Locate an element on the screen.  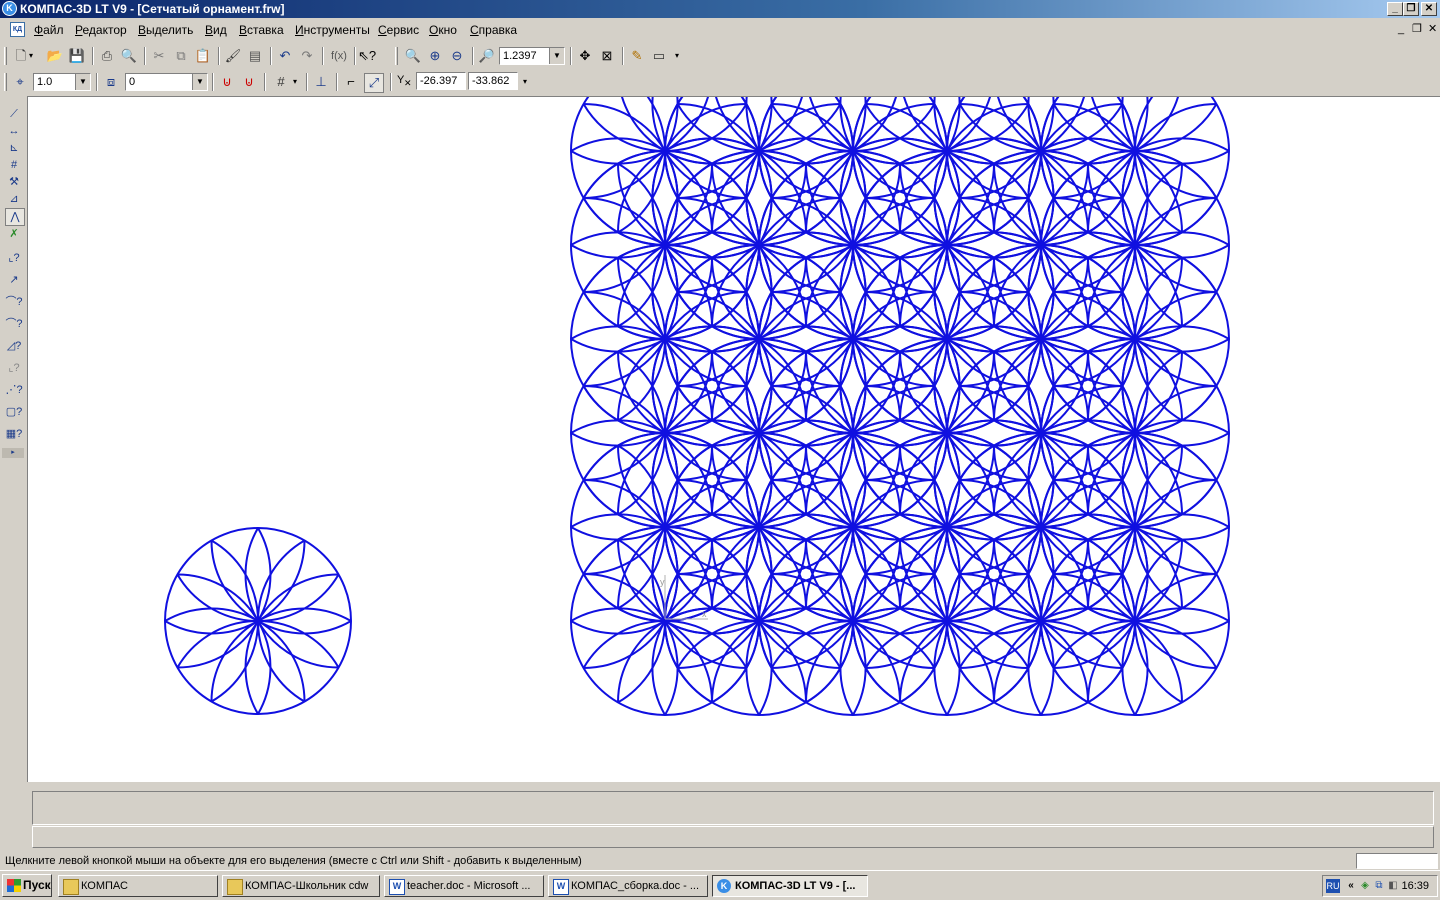
print-preview-icon: 🔍 is located at coordinates (129, 56).